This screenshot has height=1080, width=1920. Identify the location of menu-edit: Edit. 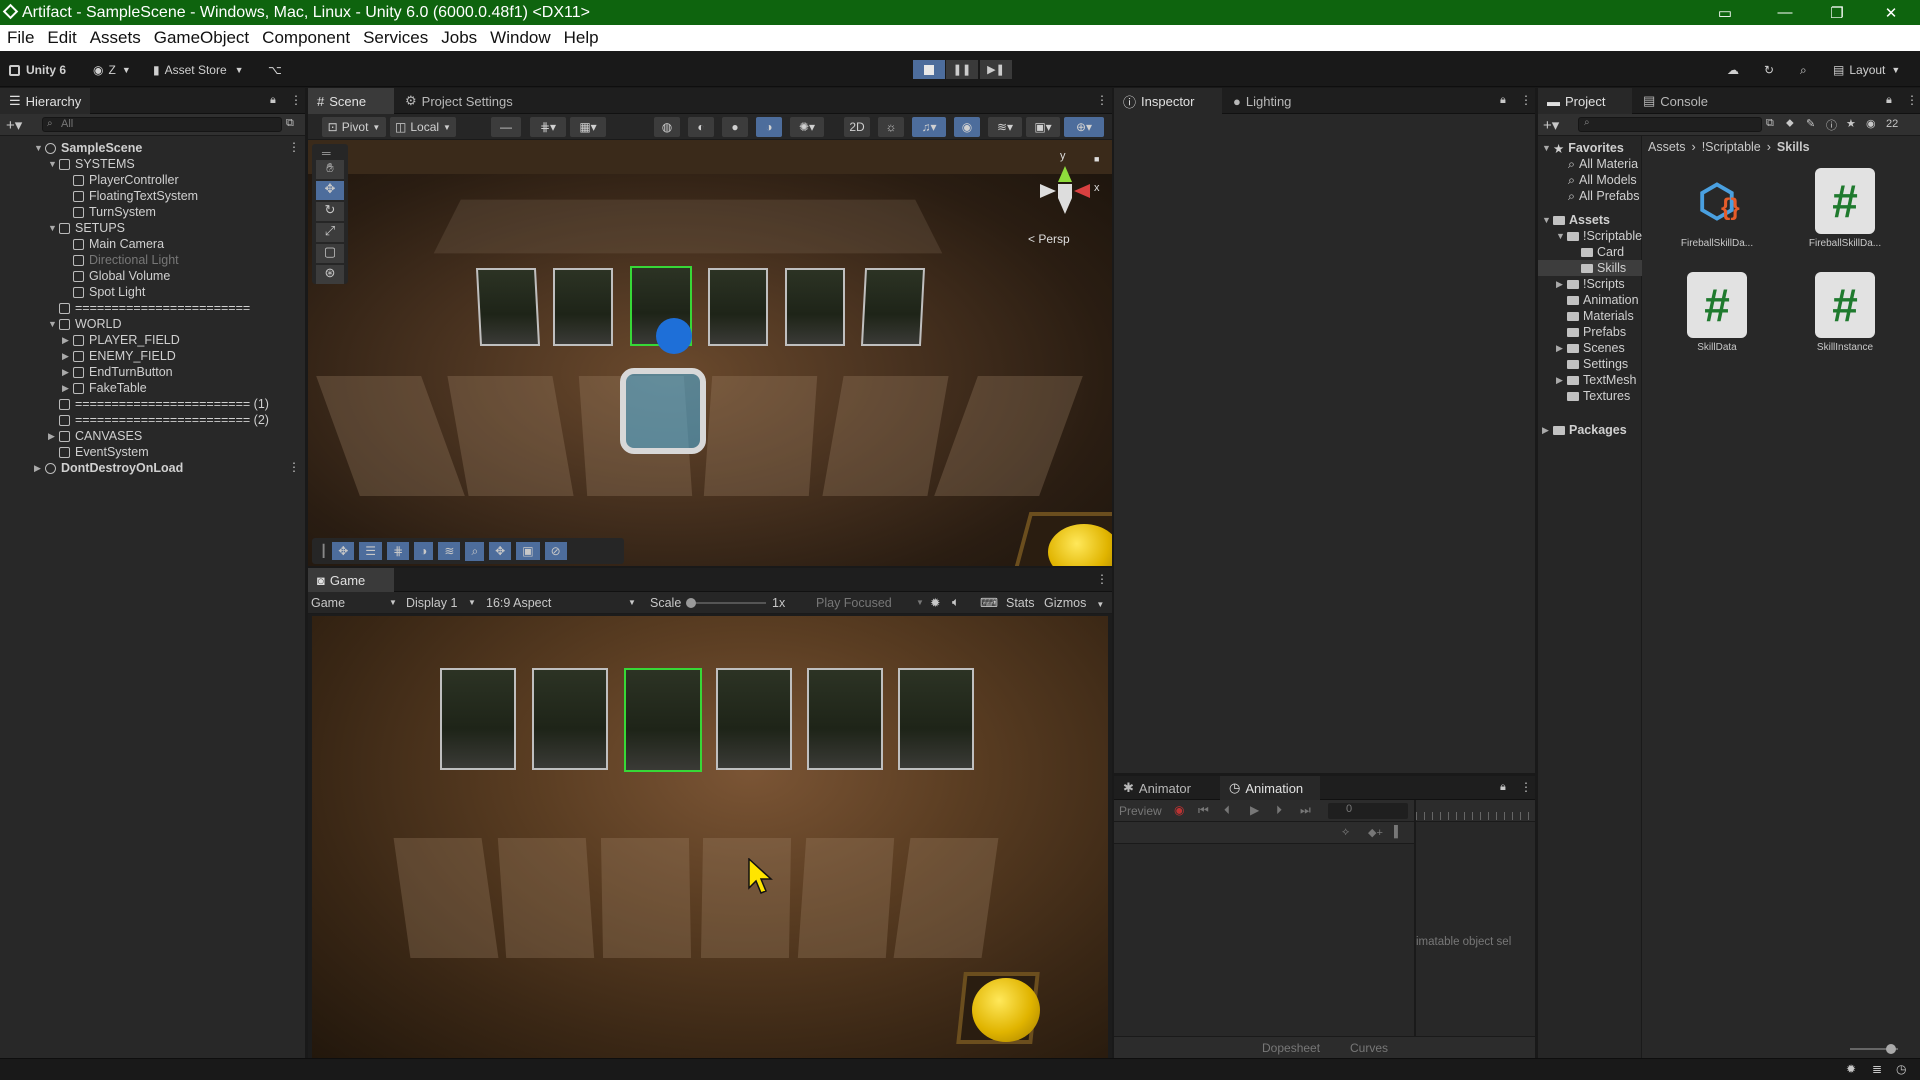
(61, 38).